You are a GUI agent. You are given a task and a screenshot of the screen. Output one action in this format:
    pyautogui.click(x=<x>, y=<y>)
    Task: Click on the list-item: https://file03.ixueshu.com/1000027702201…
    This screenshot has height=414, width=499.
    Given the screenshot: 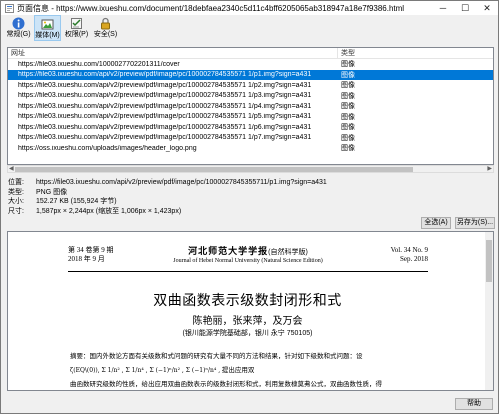 What is the action you would take?
    pyautogui.click(x=250, y=64)
    